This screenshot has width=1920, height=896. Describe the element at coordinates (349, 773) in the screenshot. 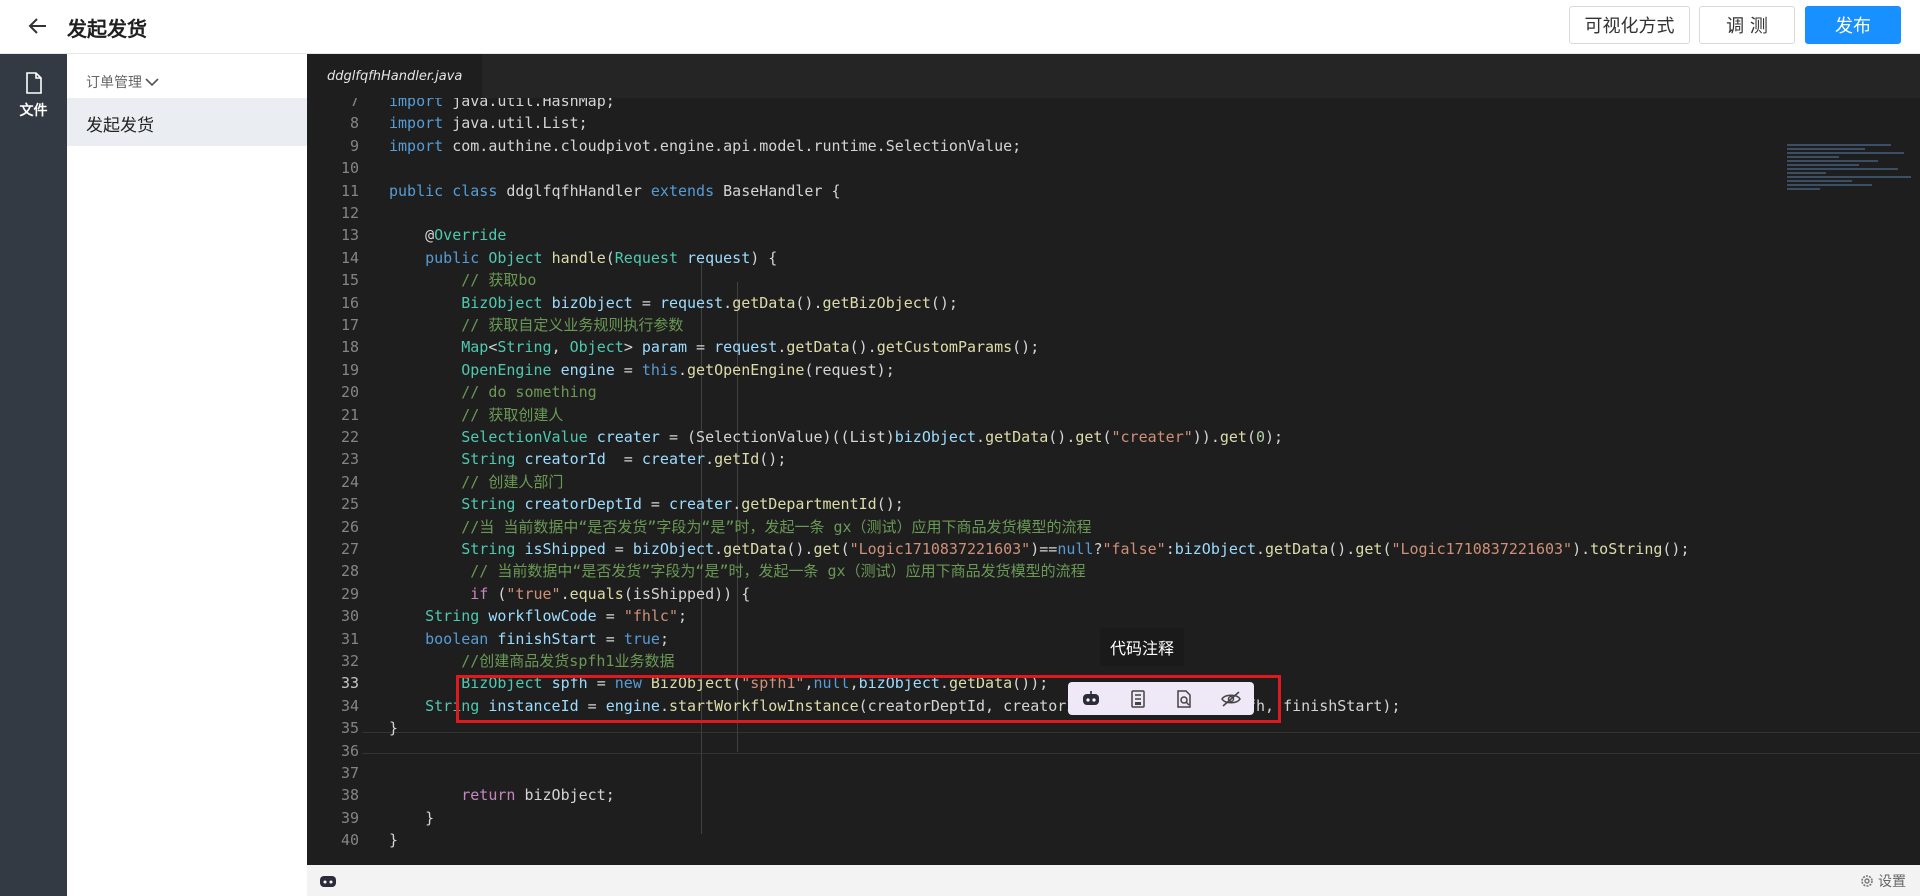

I see `line-number: 37` at that location.